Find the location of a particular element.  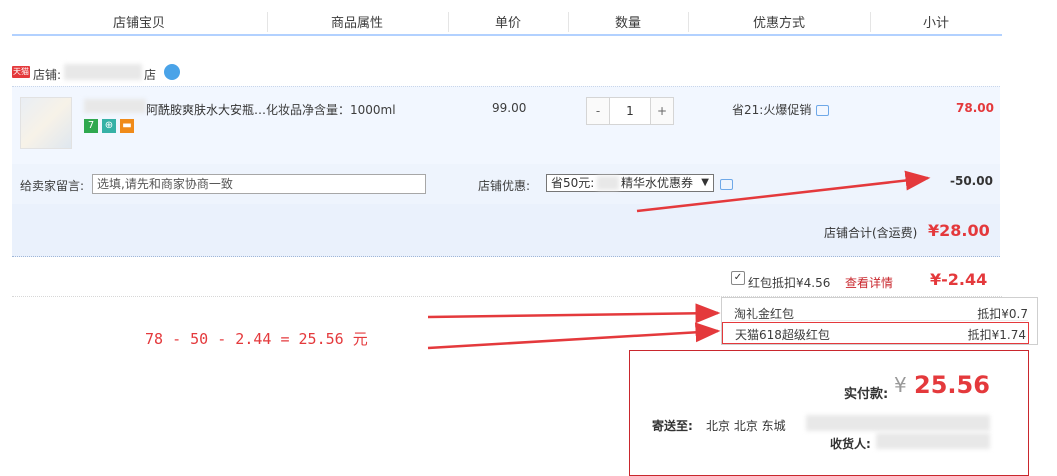

address-redacted is located at coordinates (898, 423).